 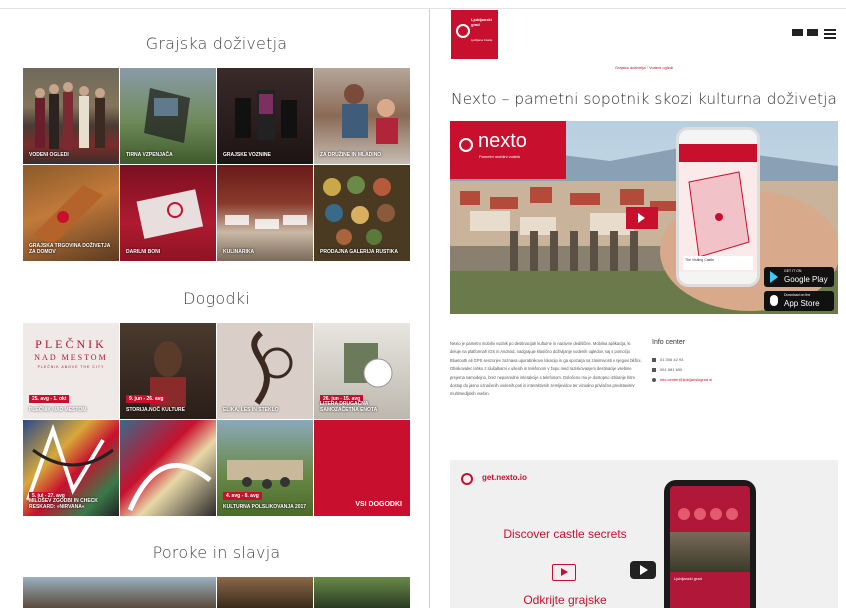 I want to click on gift-card-icon, so click(x=170, y=214).